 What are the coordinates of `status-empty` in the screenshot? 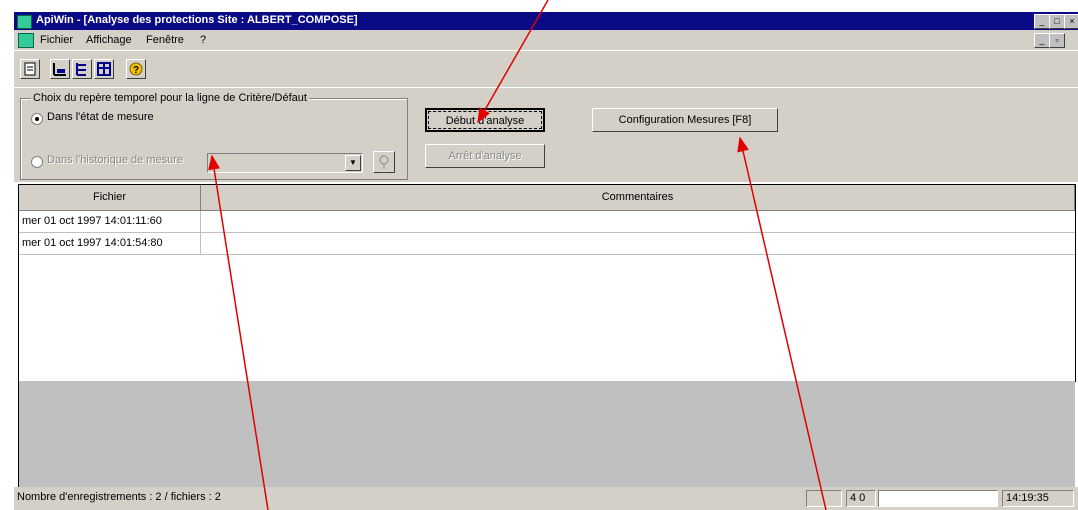 It's located at (824, 498).